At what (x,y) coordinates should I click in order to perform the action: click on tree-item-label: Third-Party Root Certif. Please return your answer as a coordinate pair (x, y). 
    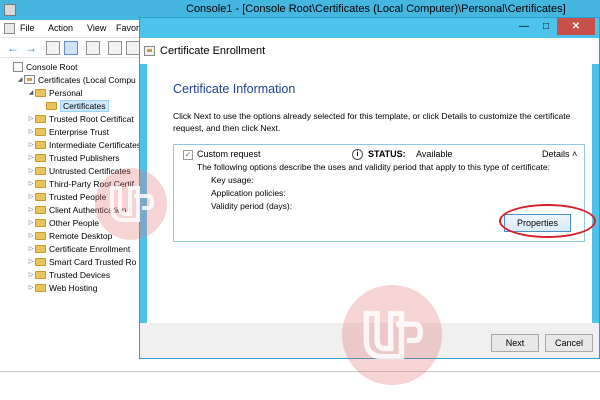
    Looking at the image, I should click on (92, 183).